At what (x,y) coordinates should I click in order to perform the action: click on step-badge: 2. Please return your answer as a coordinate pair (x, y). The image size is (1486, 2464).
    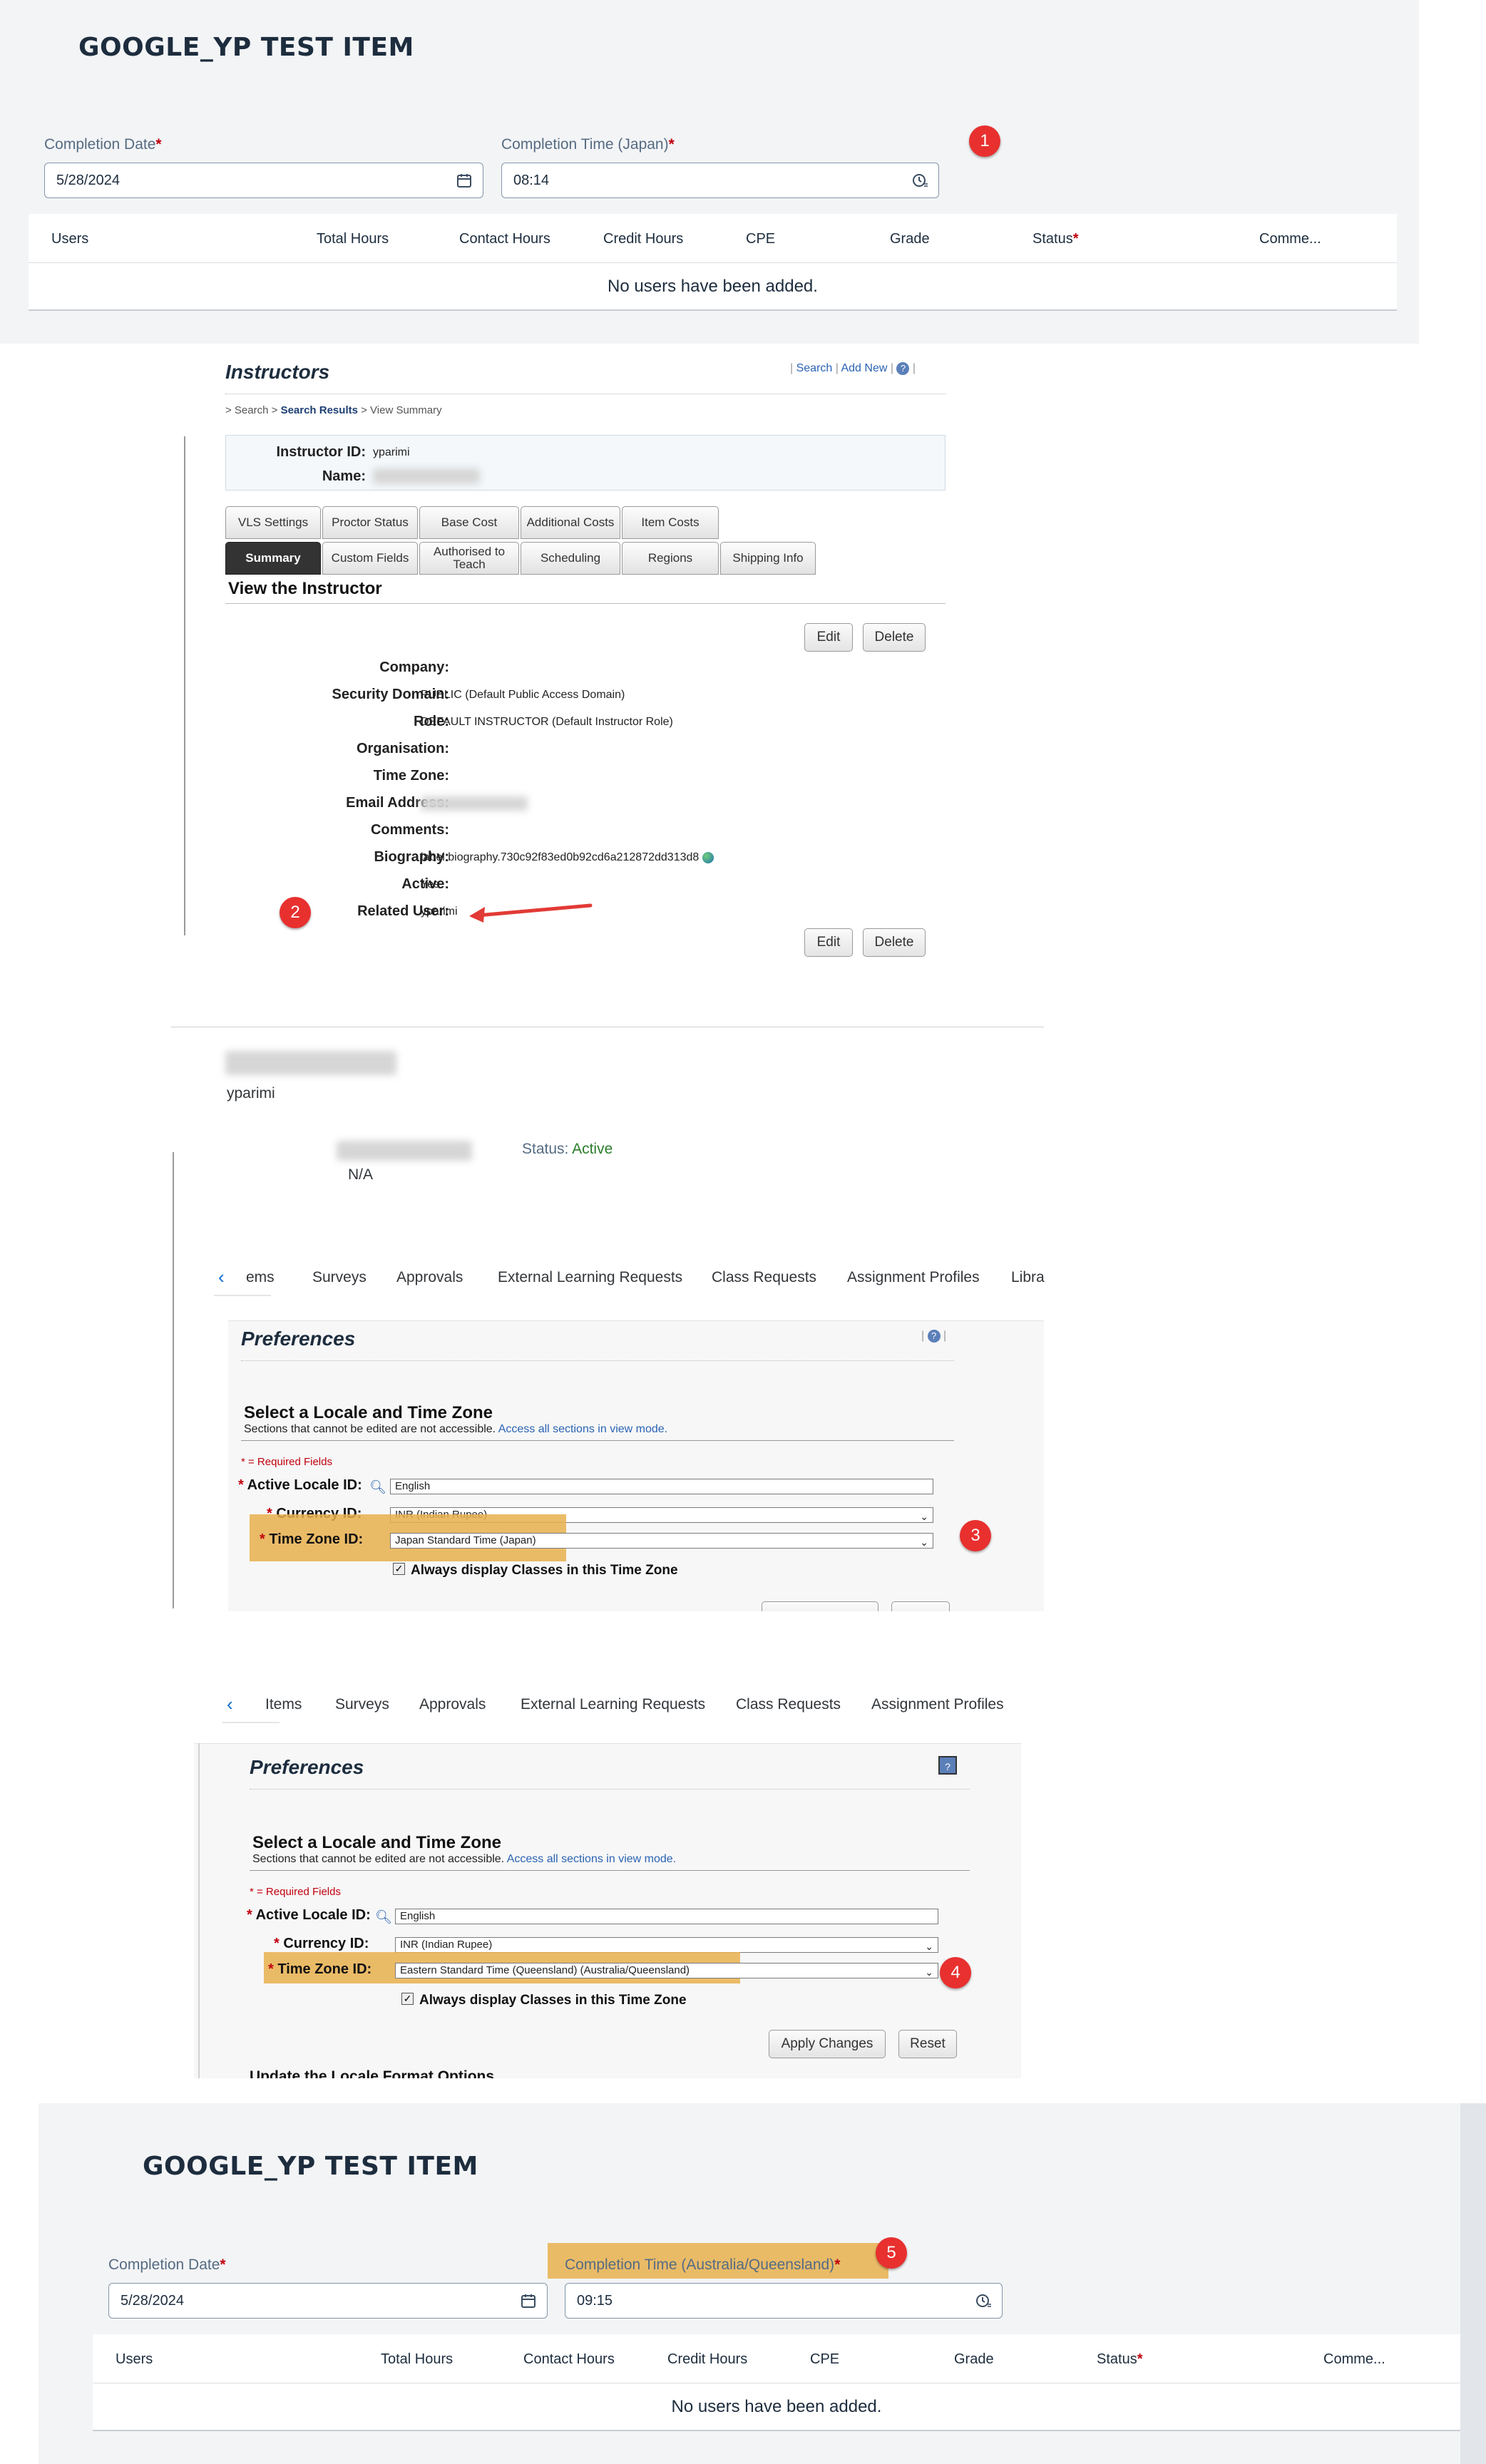
    Looking at the image, I should click on (295, 912).